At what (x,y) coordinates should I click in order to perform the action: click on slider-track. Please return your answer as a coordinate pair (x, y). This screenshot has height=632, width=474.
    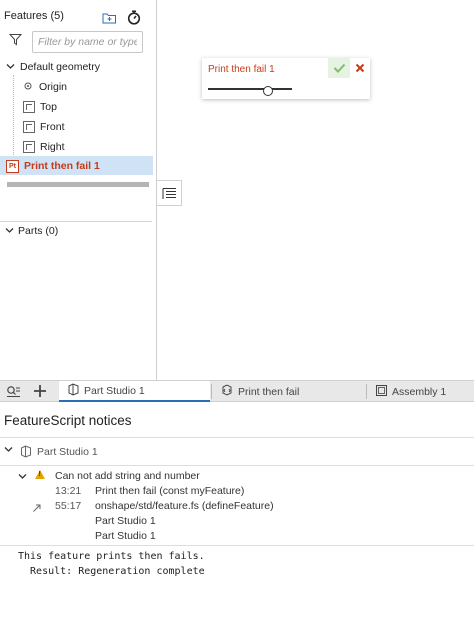
    Looking at the image, I should click on (250, 89).